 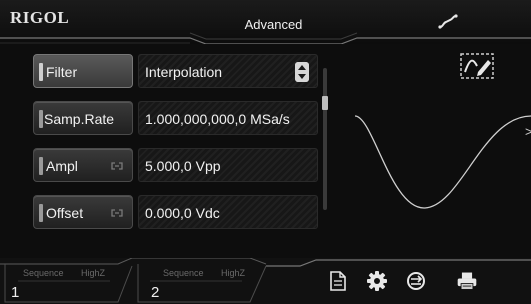 I want to click on param-label: Filter, so click(x=62, y=72).